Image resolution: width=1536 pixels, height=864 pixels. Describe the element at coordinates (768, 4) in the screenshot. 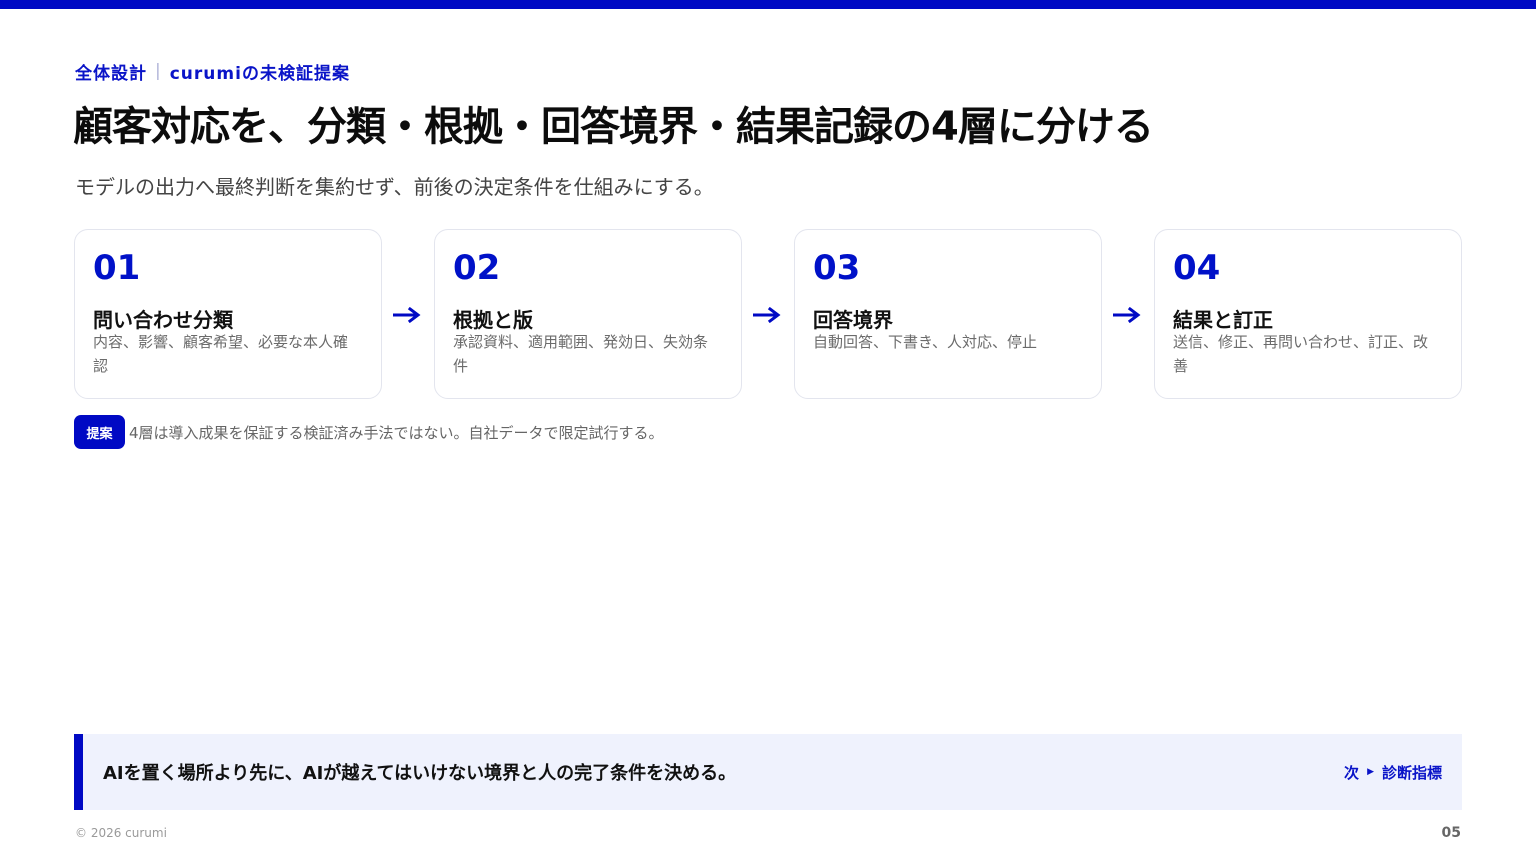

I see `top-accent-bar` at that location.